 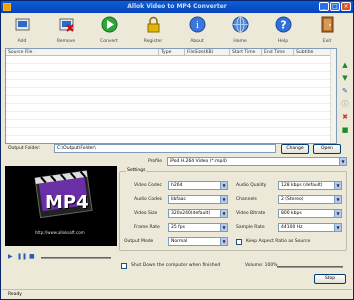 I want to click on video-bitrate-select: 800 kbps ▼, so click(x=310, y=213).